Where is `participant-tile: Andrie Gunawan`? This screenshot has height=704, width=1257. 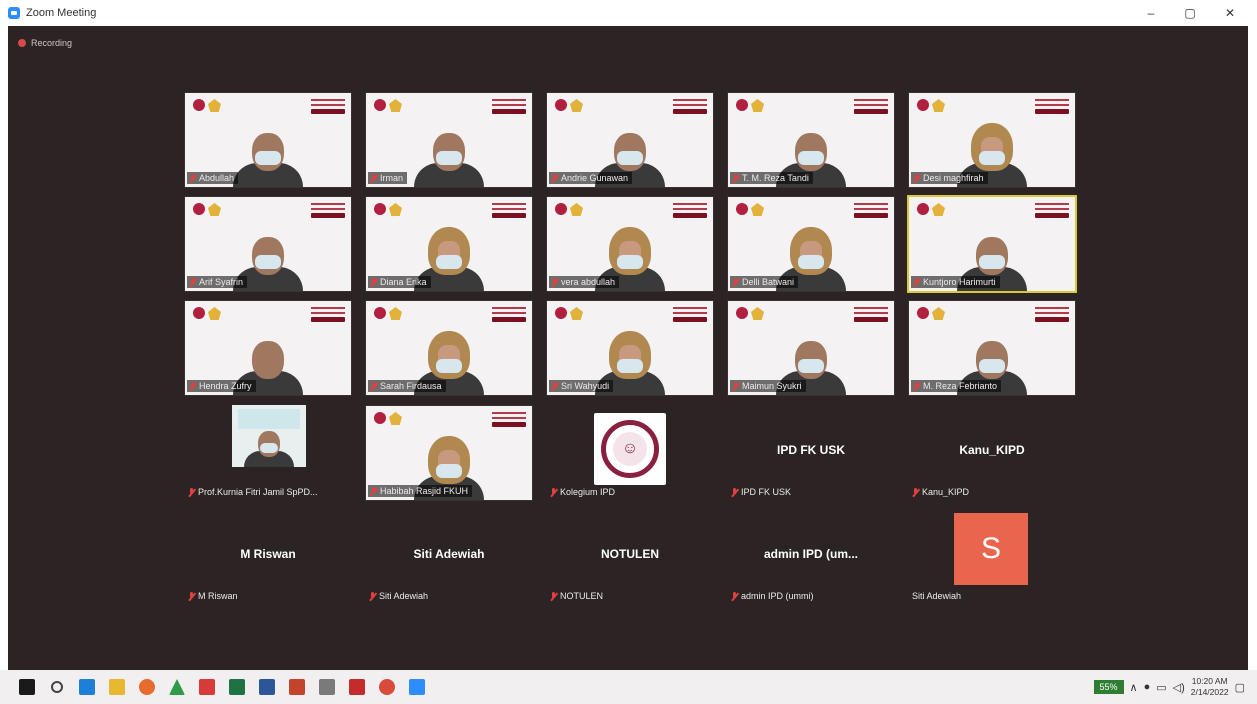
participant-tile: Andrie Gunawan is located at coordinates (630, 140).